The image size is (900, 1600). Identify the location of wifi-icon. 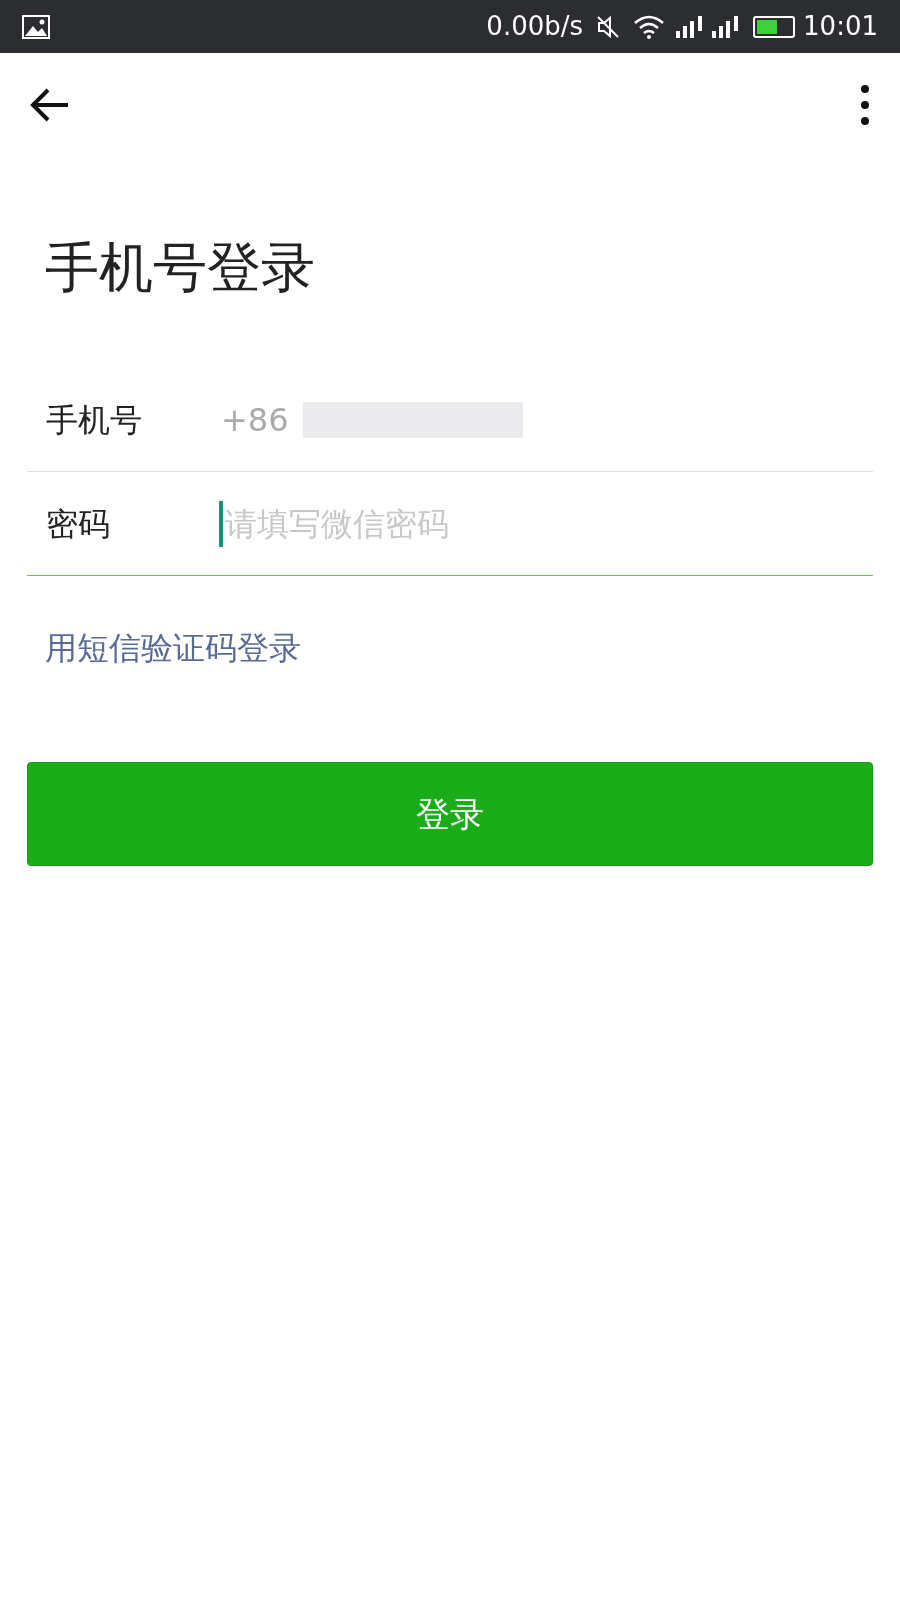
(649, 26).